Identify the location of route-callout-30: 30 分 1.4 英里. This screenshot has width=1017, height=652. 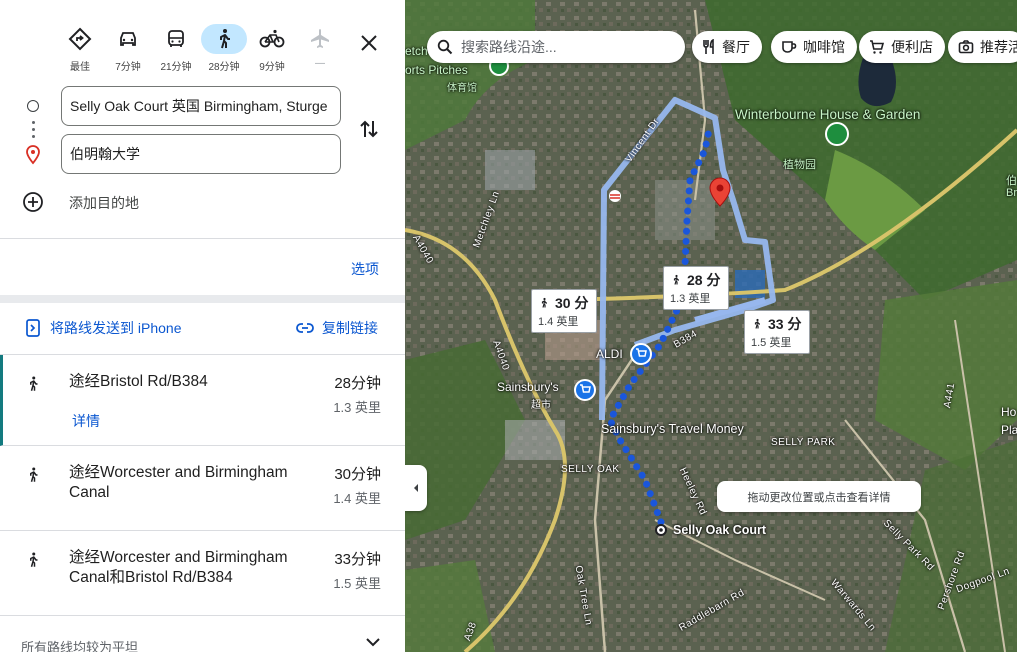
(564, 311).